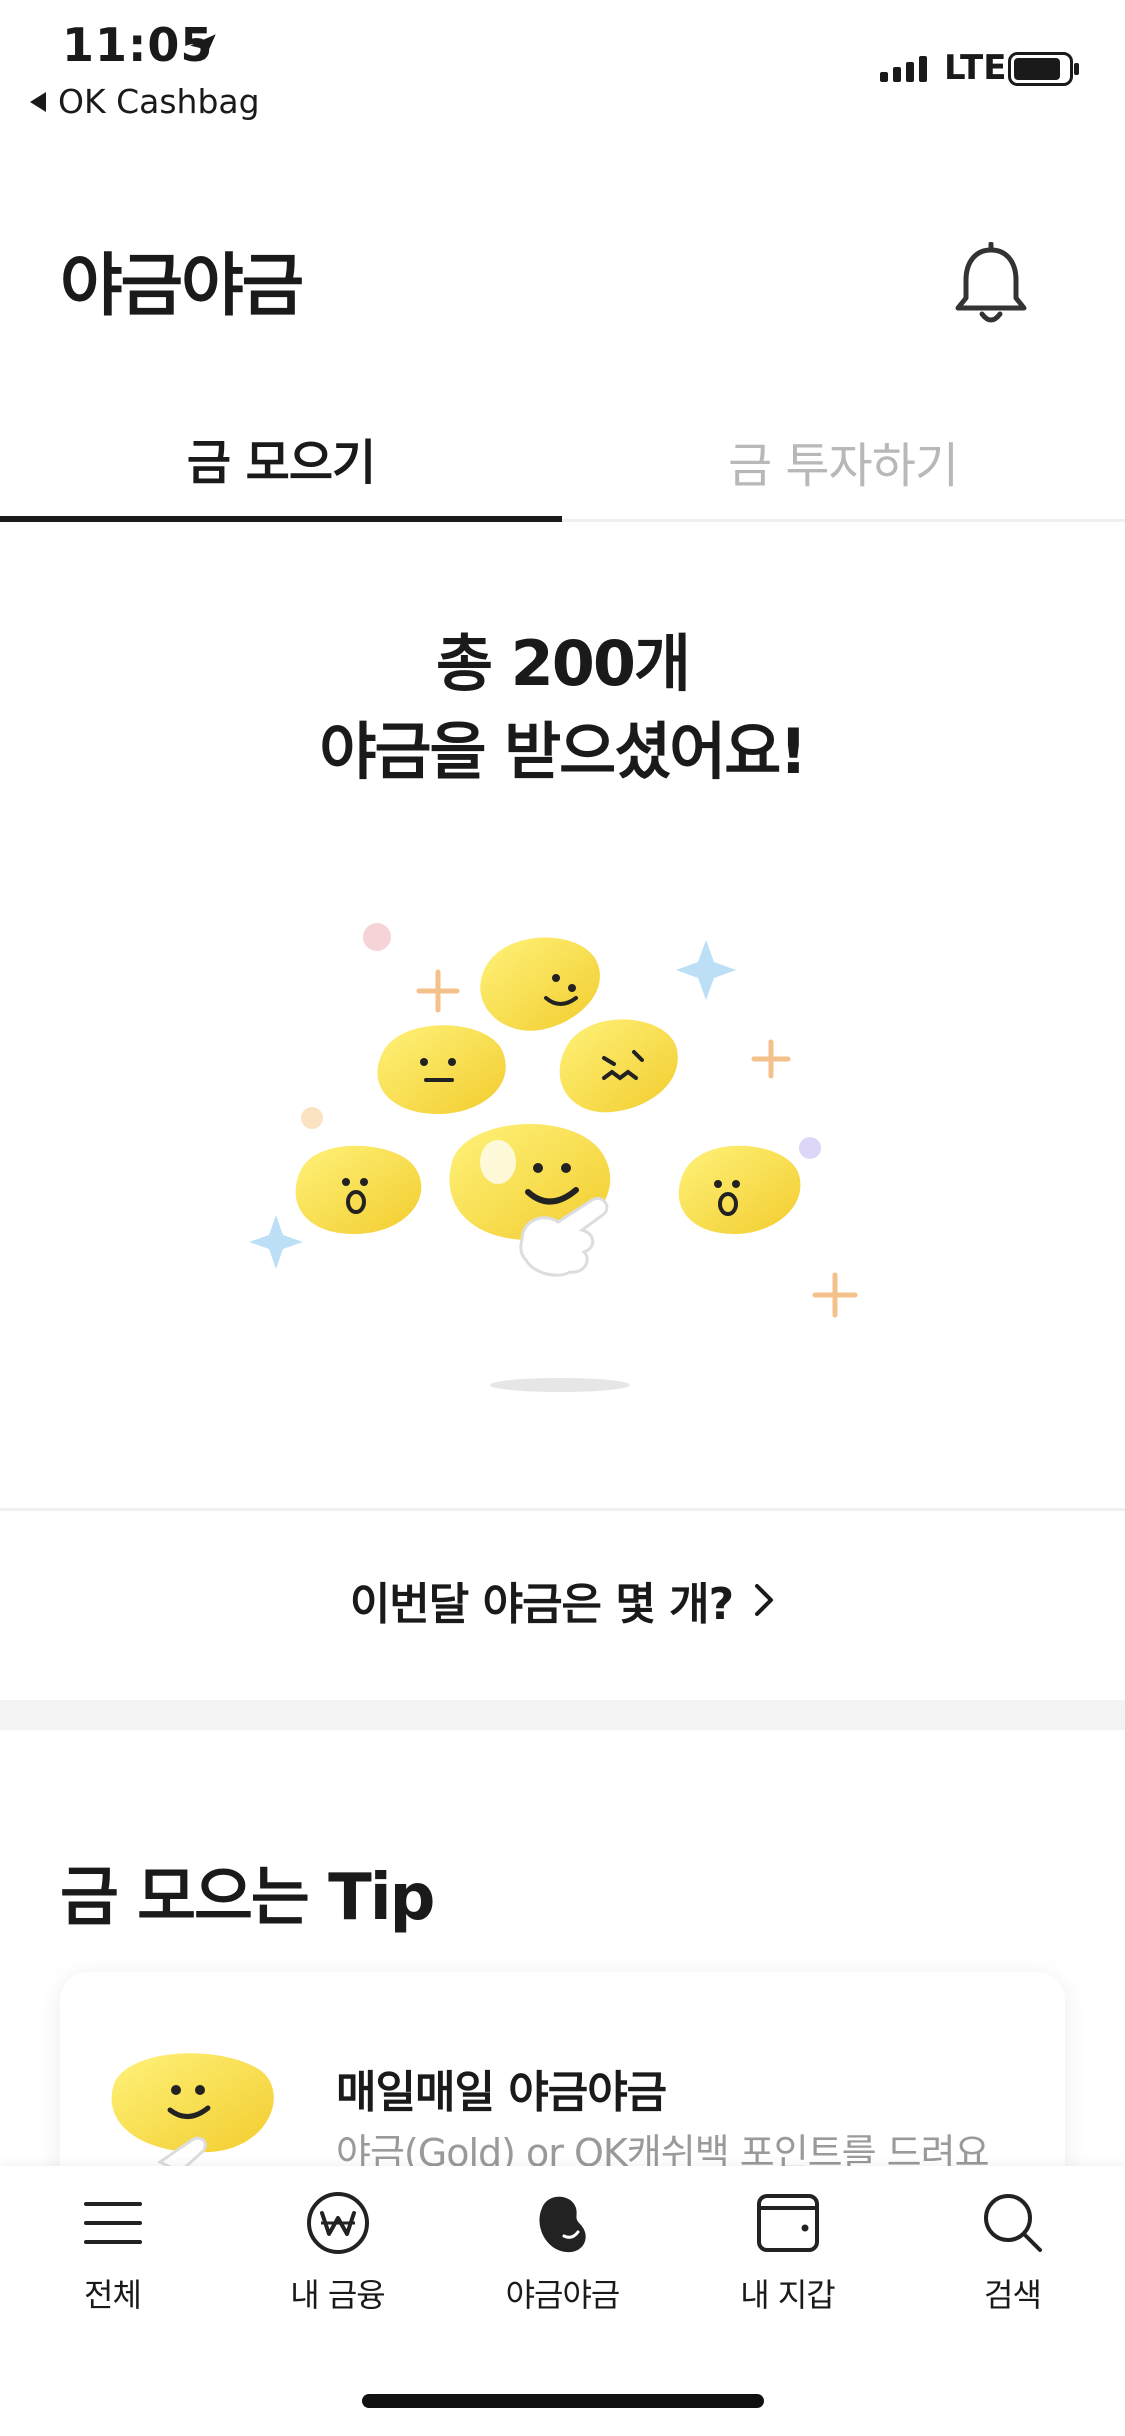 This screenshot has width=1125, height=2436. I want to click on nav-all: 전체, so click(112, 2258).